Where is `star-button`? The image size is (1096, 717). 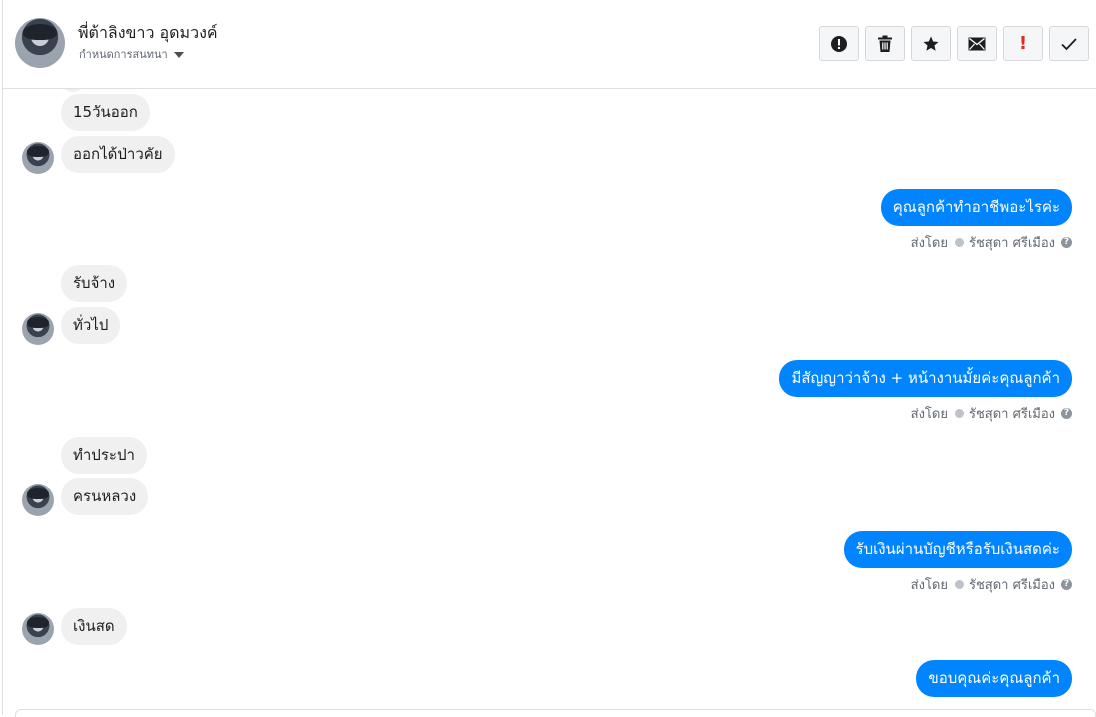
star-button is located at coordinates (931, 43).